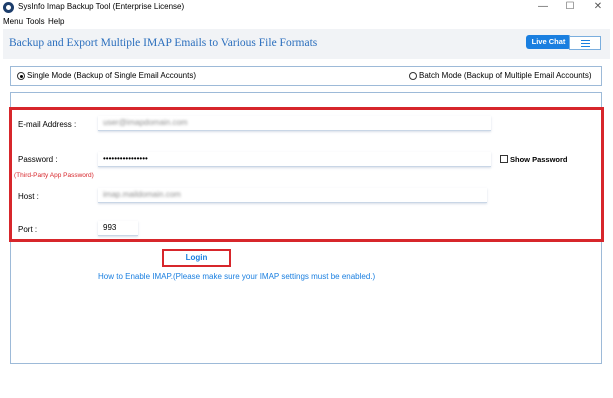 The height and width of the screenshot is (398, 613). I want to click on show-password-label: Show Password, so click(539, 159).